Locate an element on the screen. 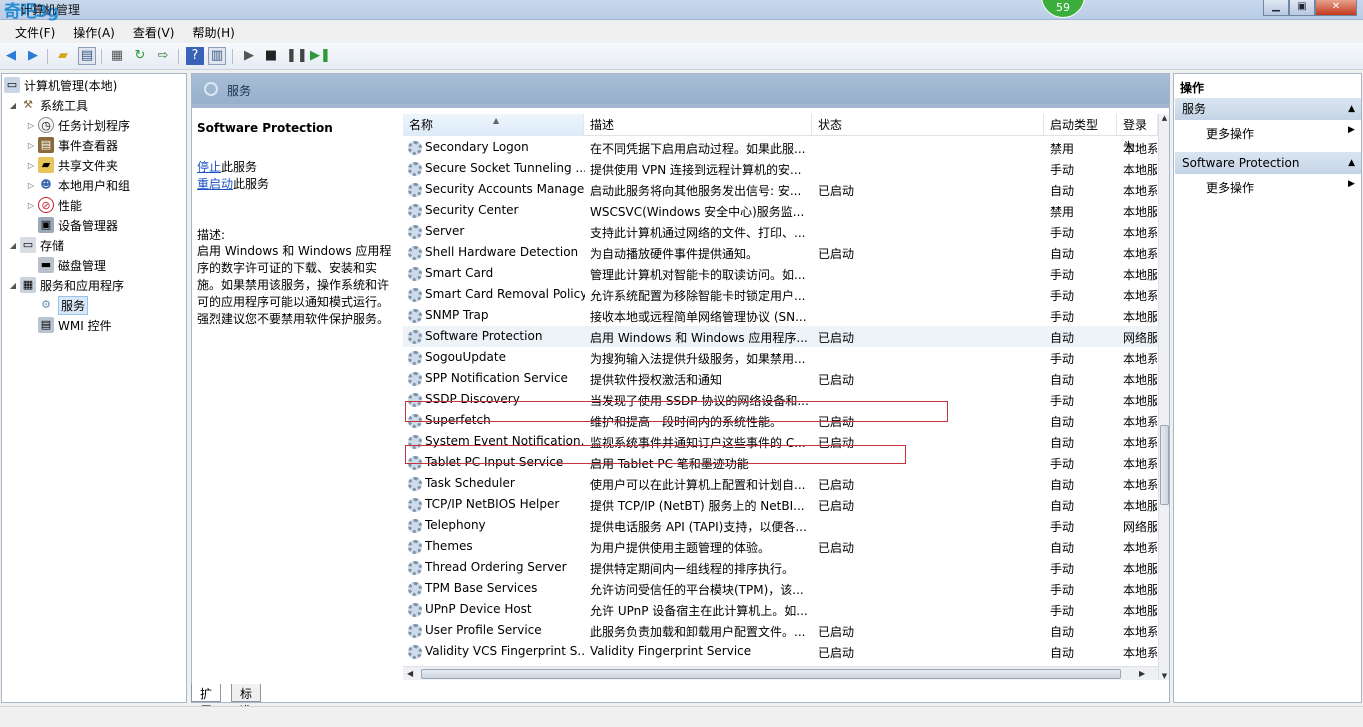 The image size is (1363, 727). scroll-left-icon: ◀ is located at coordinates (410, 674).